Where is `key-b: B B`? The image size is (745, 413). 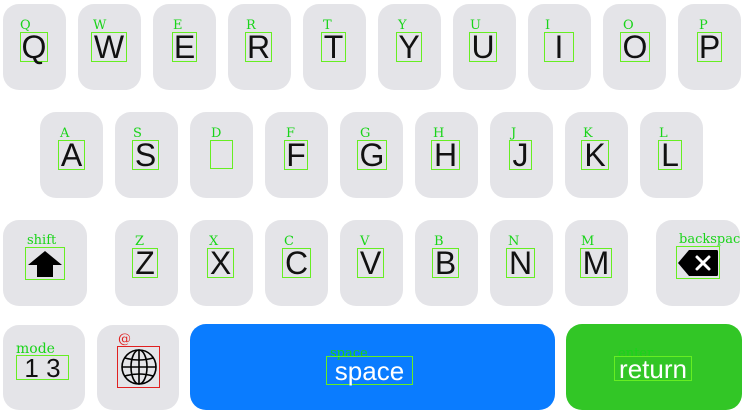 key-b: B B is located at coordinates (446, 263).